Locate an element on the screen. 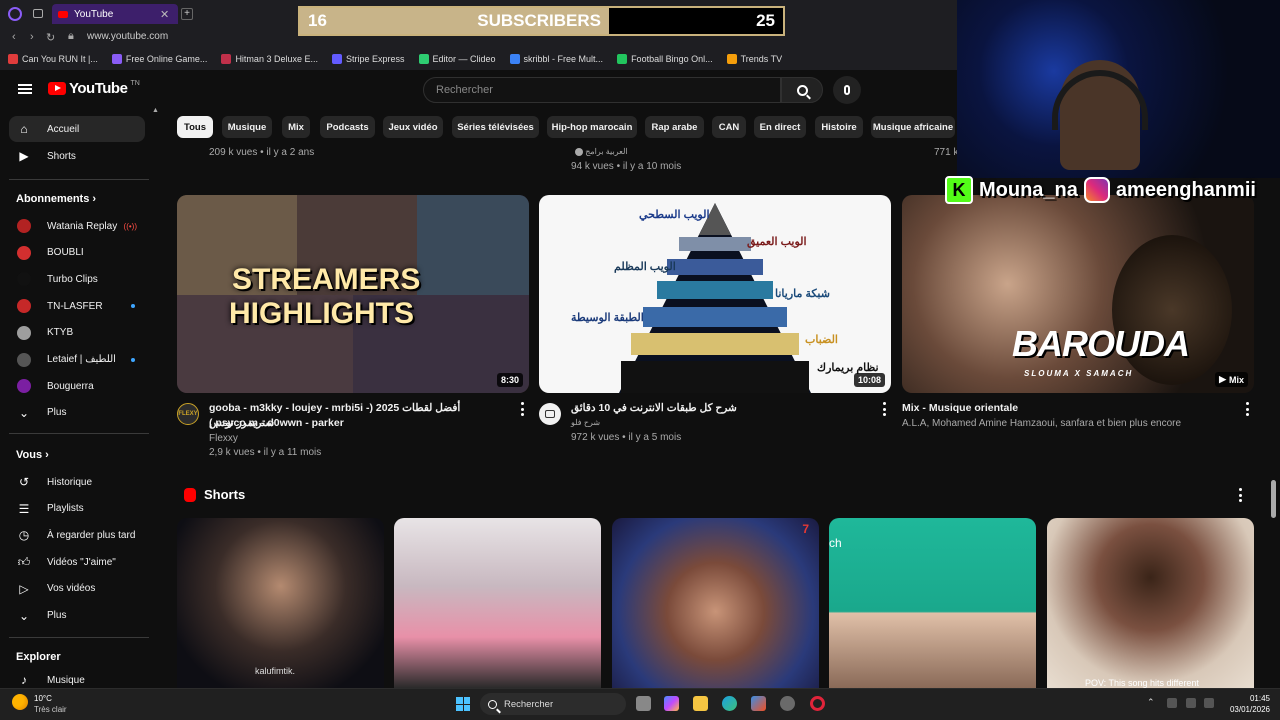 The width and height of the screenshot is (1280, 720). sidebar-item: Watania Replay ((•)) is located at coordinates (77, 226).